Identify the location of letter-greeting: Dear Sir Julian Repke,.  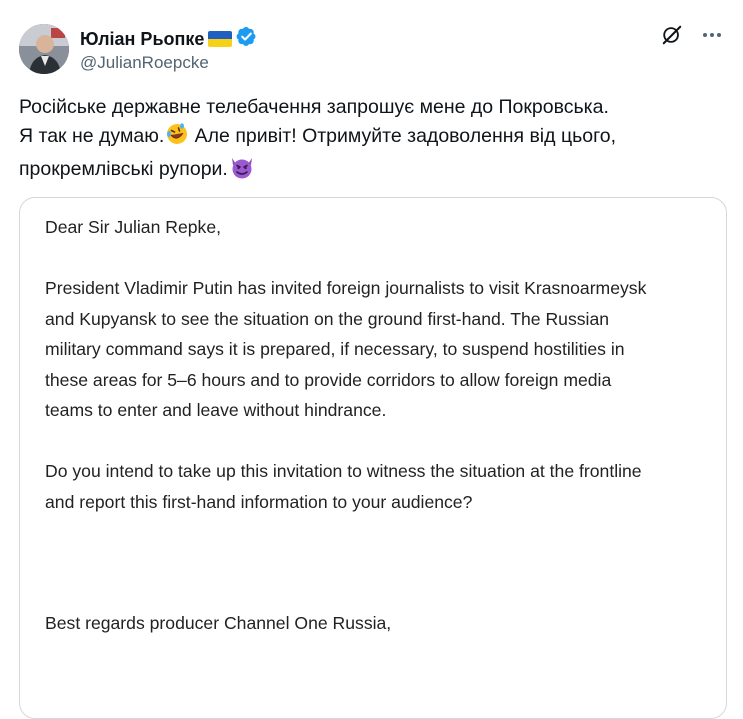
(133, 227).